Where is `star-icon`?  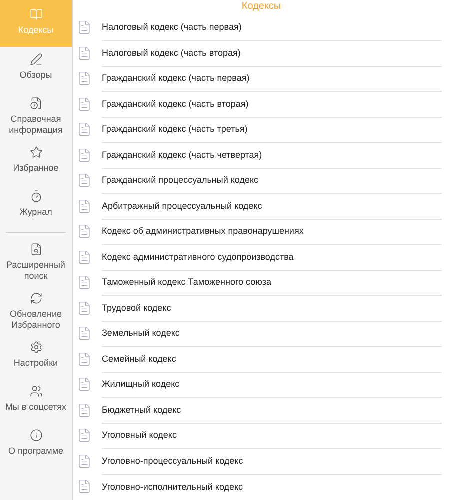 star-icon is located at coordinates (36, 152).